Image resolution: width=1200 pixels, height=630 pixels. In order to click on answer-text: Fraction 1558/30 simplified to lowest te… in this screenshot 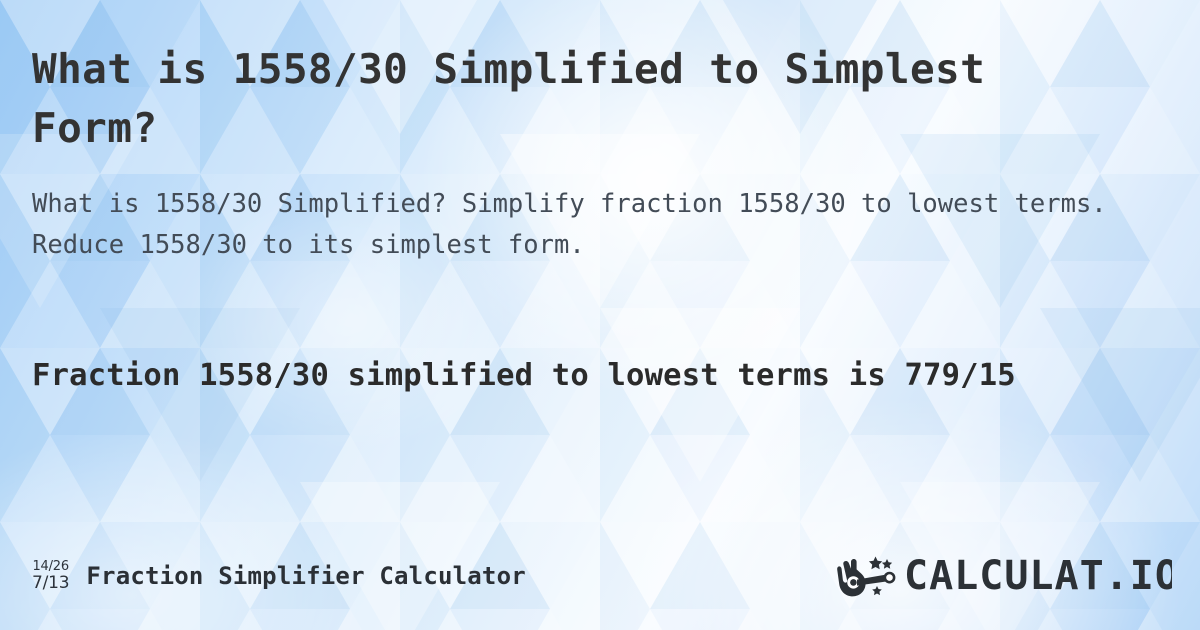, I will do `click(524, 375)`.